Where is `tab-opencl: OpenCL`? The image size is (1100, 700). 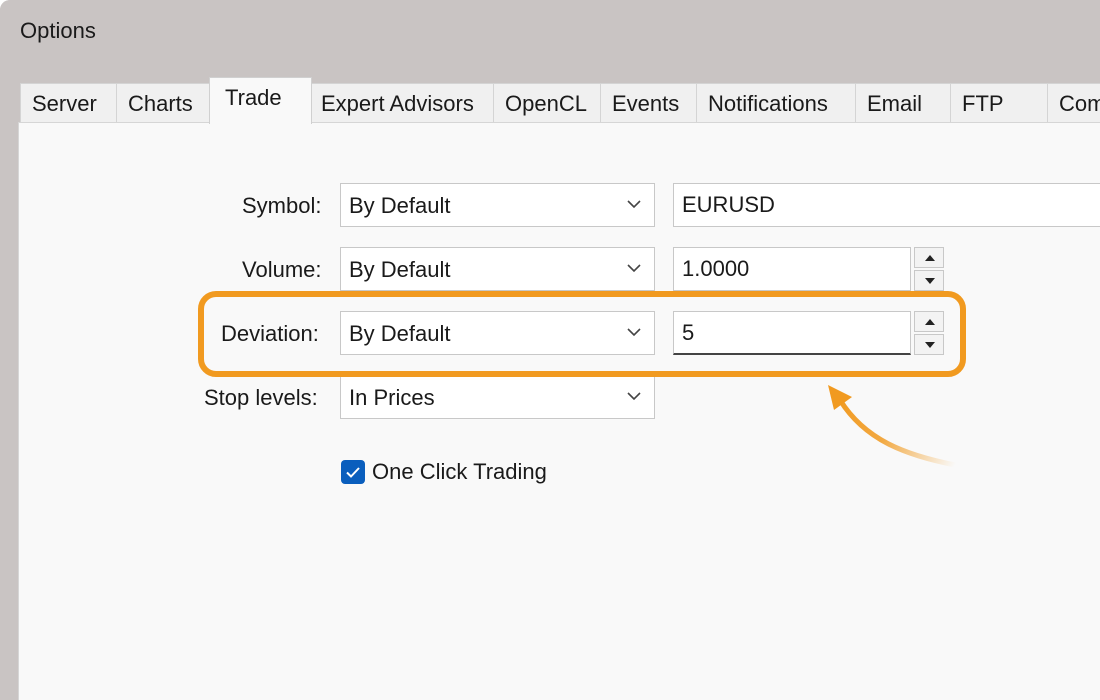
tab-opencl: OpenCL is located at coordinates (547, 103).